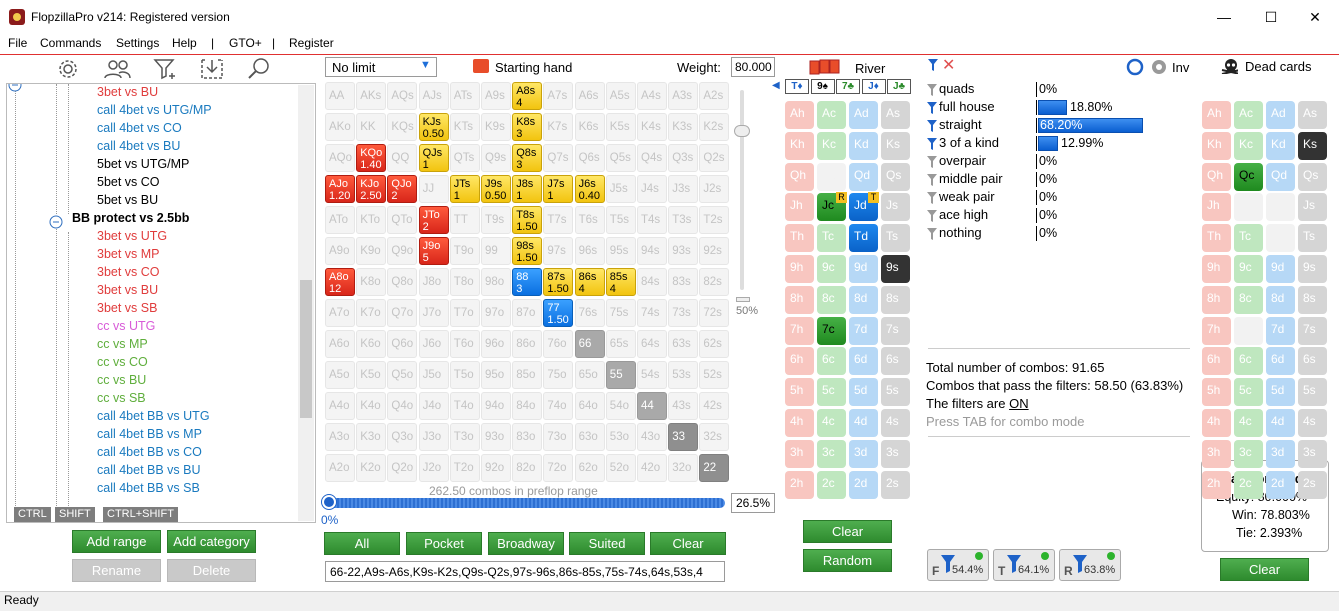 The height and width of the screenshot is (611, 1339). I want to click on hand-cell: Q2o, so click(402, 468).